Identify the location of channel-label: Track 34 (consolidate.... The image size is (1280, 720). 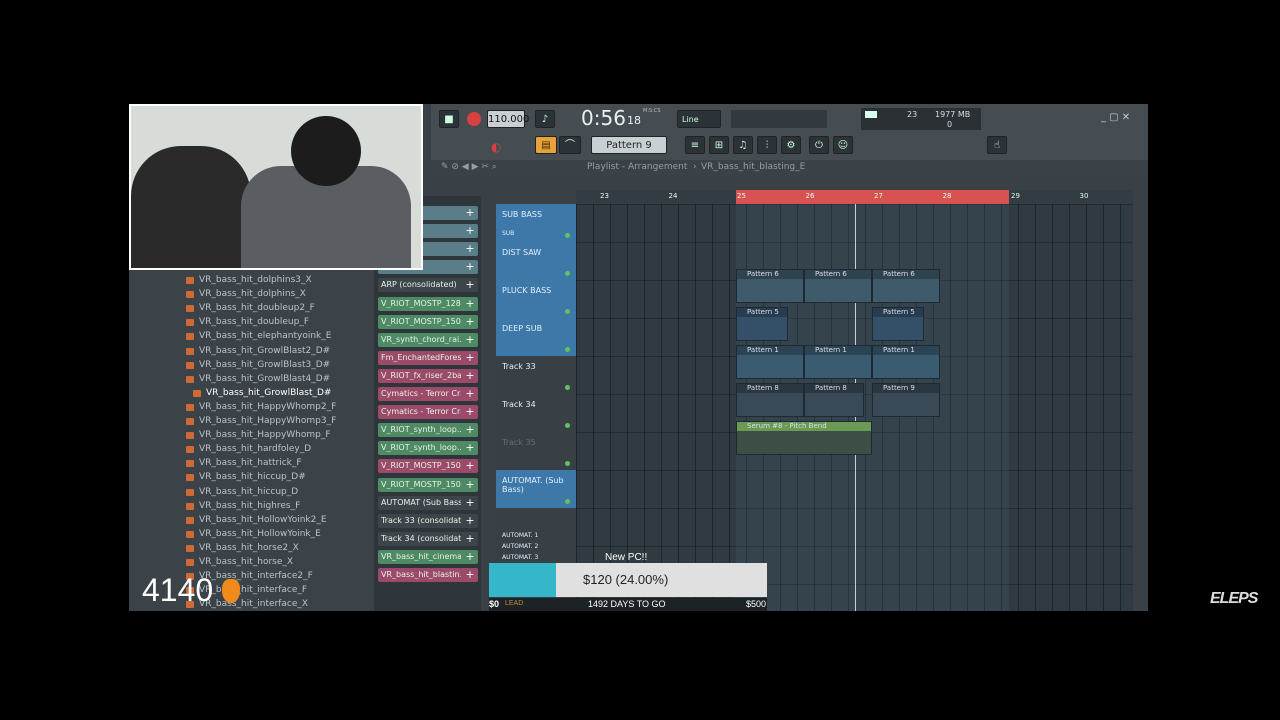
(421, 538).